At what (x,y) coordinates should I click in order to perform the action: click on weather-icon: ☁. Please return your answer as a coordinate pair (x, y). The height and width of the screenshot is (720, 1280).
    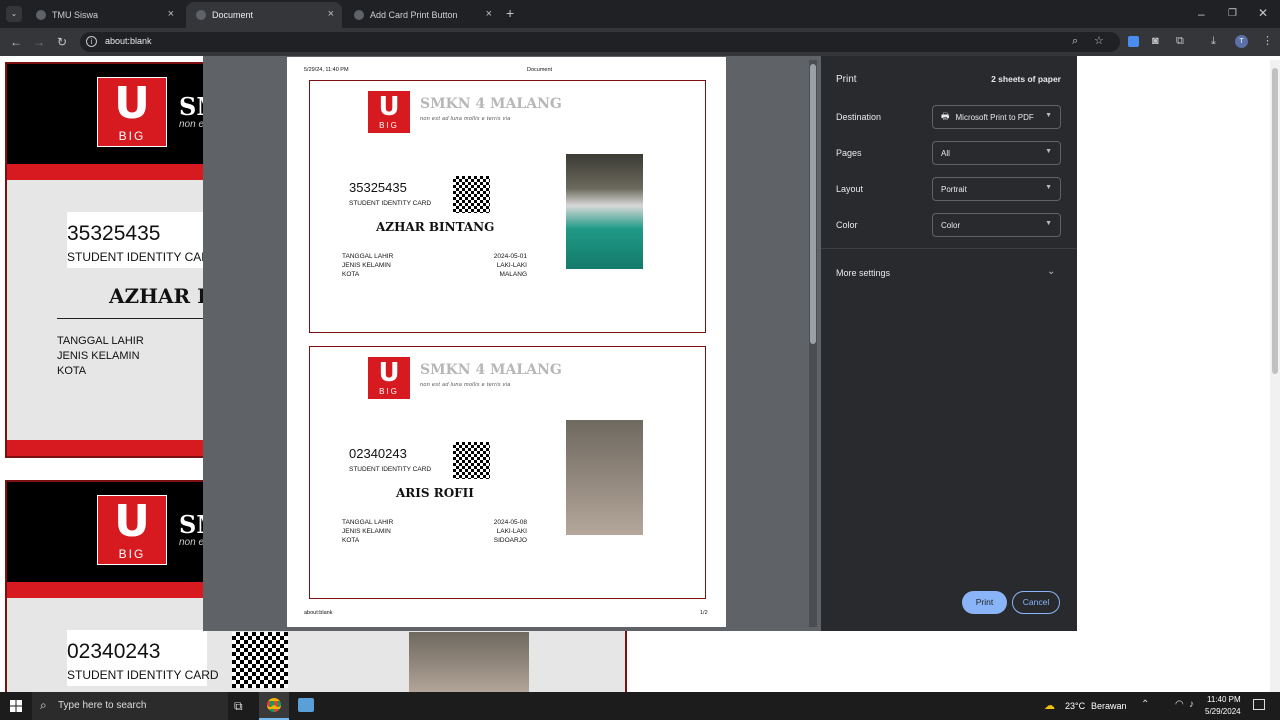
    Looking at the image, I should click on (1049, 706).